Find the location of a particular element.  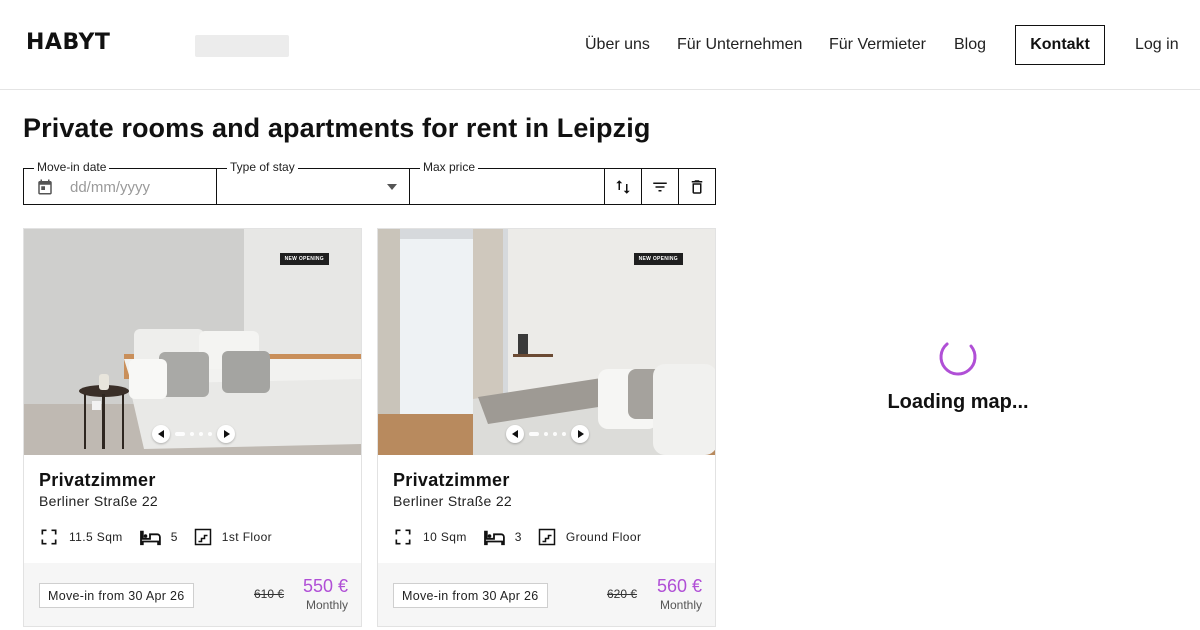

current-price: 560 € is located at coordinates (679, 586).